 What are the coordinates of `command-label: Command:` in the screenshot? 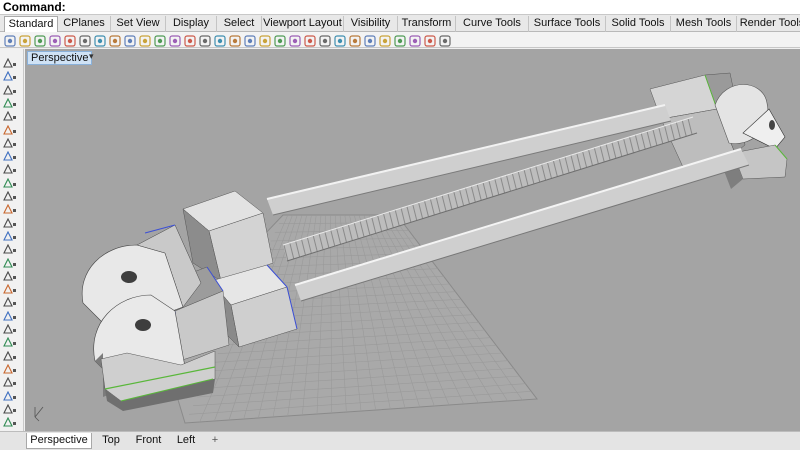 It's located at (34, 7).